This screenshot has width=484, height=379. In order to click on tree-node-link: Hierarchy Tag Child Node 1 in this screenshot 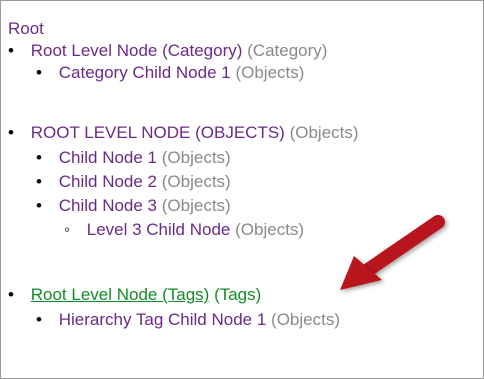, I will do `click(163, 319)`.